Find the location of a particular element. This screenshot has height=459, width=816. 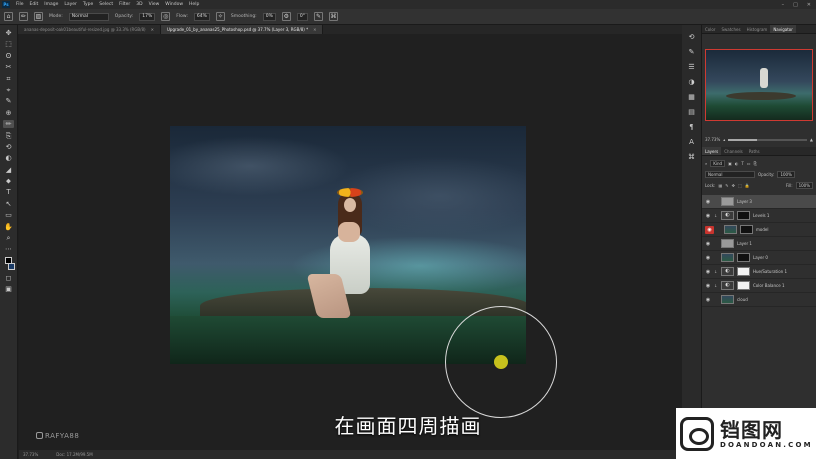

filter-type-icon: T is located at coordinates (742, 163).